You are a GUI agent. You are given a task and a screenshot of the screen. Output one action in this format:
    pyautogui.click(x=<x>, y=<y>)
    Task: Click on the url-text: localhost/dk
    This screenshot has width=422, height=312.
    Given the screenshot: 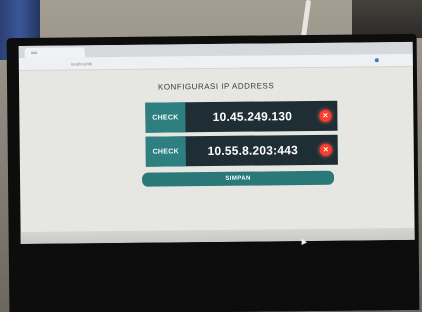 What is the action you would take?
    pyautogui.click(x=81, y=64)
    